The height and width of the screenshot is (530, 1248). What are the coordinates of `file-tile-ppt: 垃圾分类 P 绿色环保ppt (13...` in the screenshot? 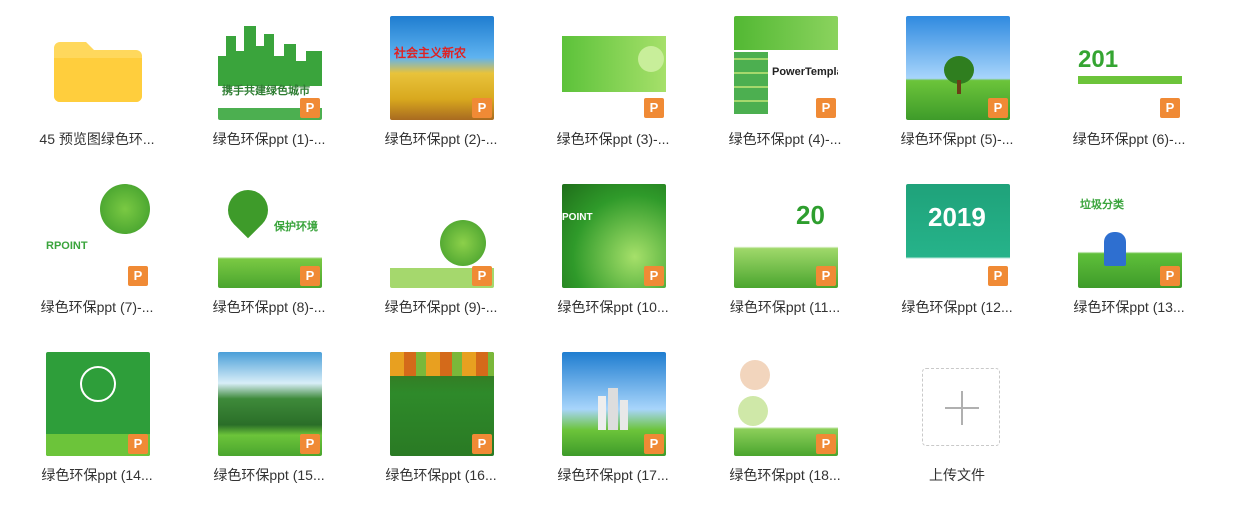 It's located at (1129, 247).